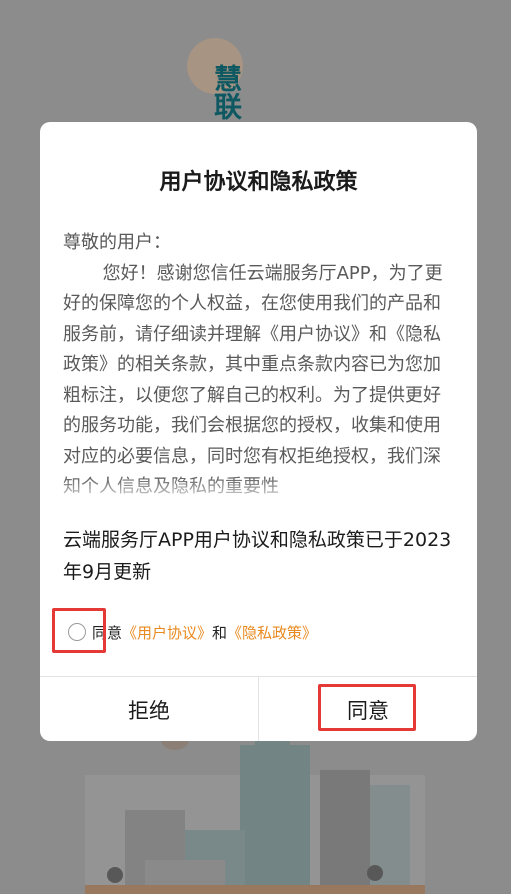 This screenshot has width=511, height=894. Describe the element at coordinates (107, 632) in the screenshot. I see `consent-prefix: 同意` at that location.